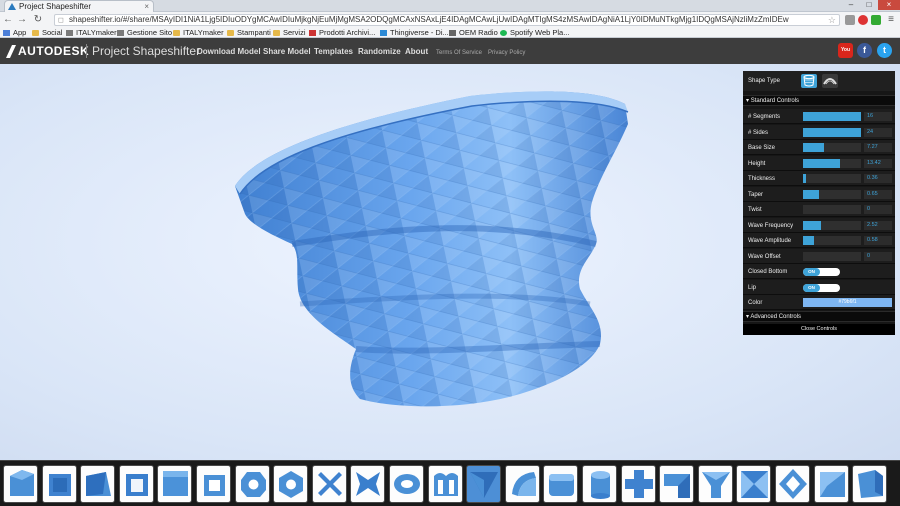 The image size is (900, 506). What do you see at coordinates (61, 20) in the screenshot?
I see `page-info-icon: ◻` at bounding box center [61, 20].